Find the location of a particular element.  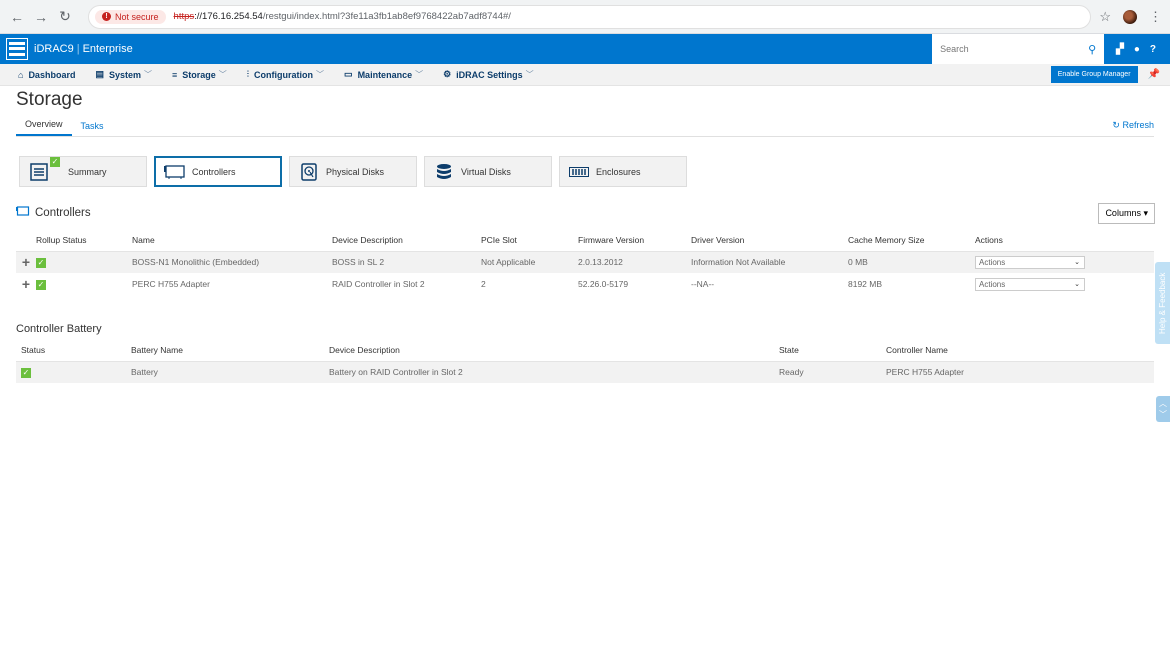

license-icon: ▞ is located at coordinates (1120, 49).